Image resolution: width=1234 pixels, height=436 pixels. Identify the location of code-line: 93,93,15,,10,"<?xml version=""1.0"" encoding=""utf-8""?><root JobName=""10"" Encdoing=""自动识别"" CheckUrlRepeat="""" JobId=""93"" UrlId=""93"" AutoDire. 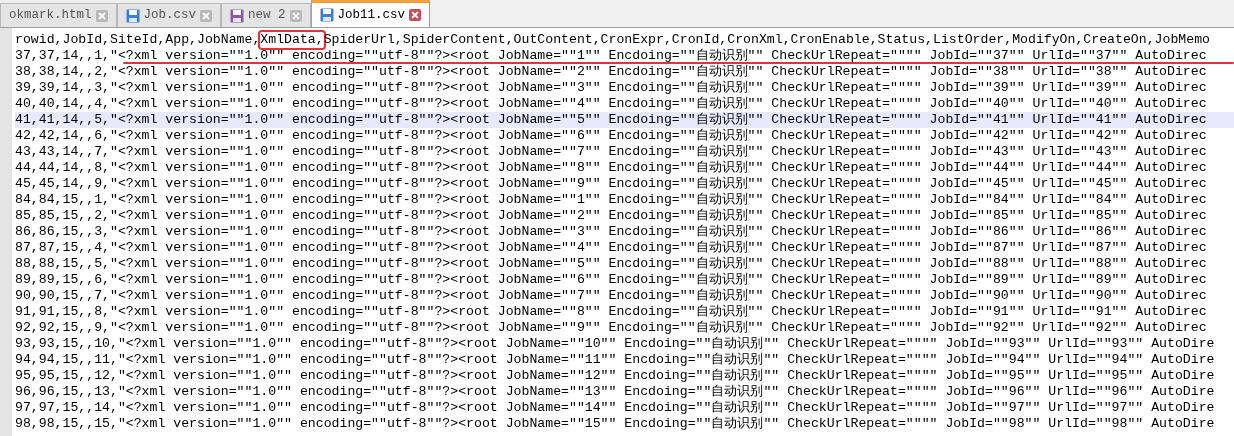
(615, 344).